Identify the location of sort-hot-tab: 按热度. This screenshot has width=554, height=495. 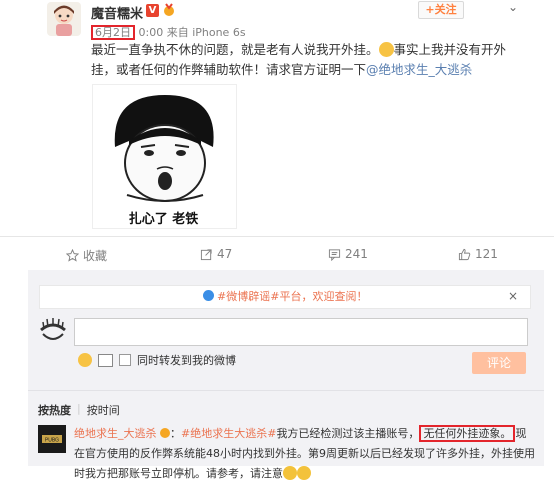
(54, 410).